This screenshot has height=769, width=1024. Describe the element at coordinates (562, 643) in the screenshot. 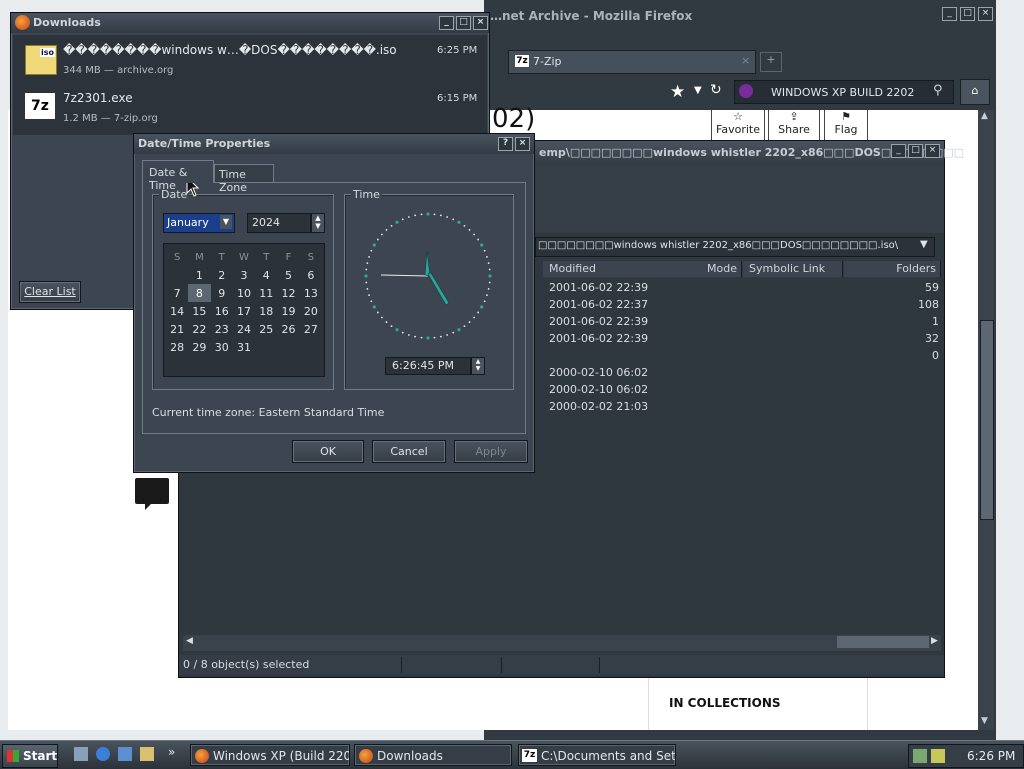

I see `horizontal-scrollbar: ◀ ▶` at that location.